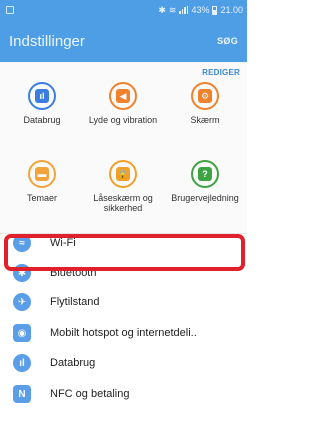 The image size is (320, 440). I want to click on list-item-hotspot: ◉ Mobilt hotspot og internetdeli.., so click(123, 333).